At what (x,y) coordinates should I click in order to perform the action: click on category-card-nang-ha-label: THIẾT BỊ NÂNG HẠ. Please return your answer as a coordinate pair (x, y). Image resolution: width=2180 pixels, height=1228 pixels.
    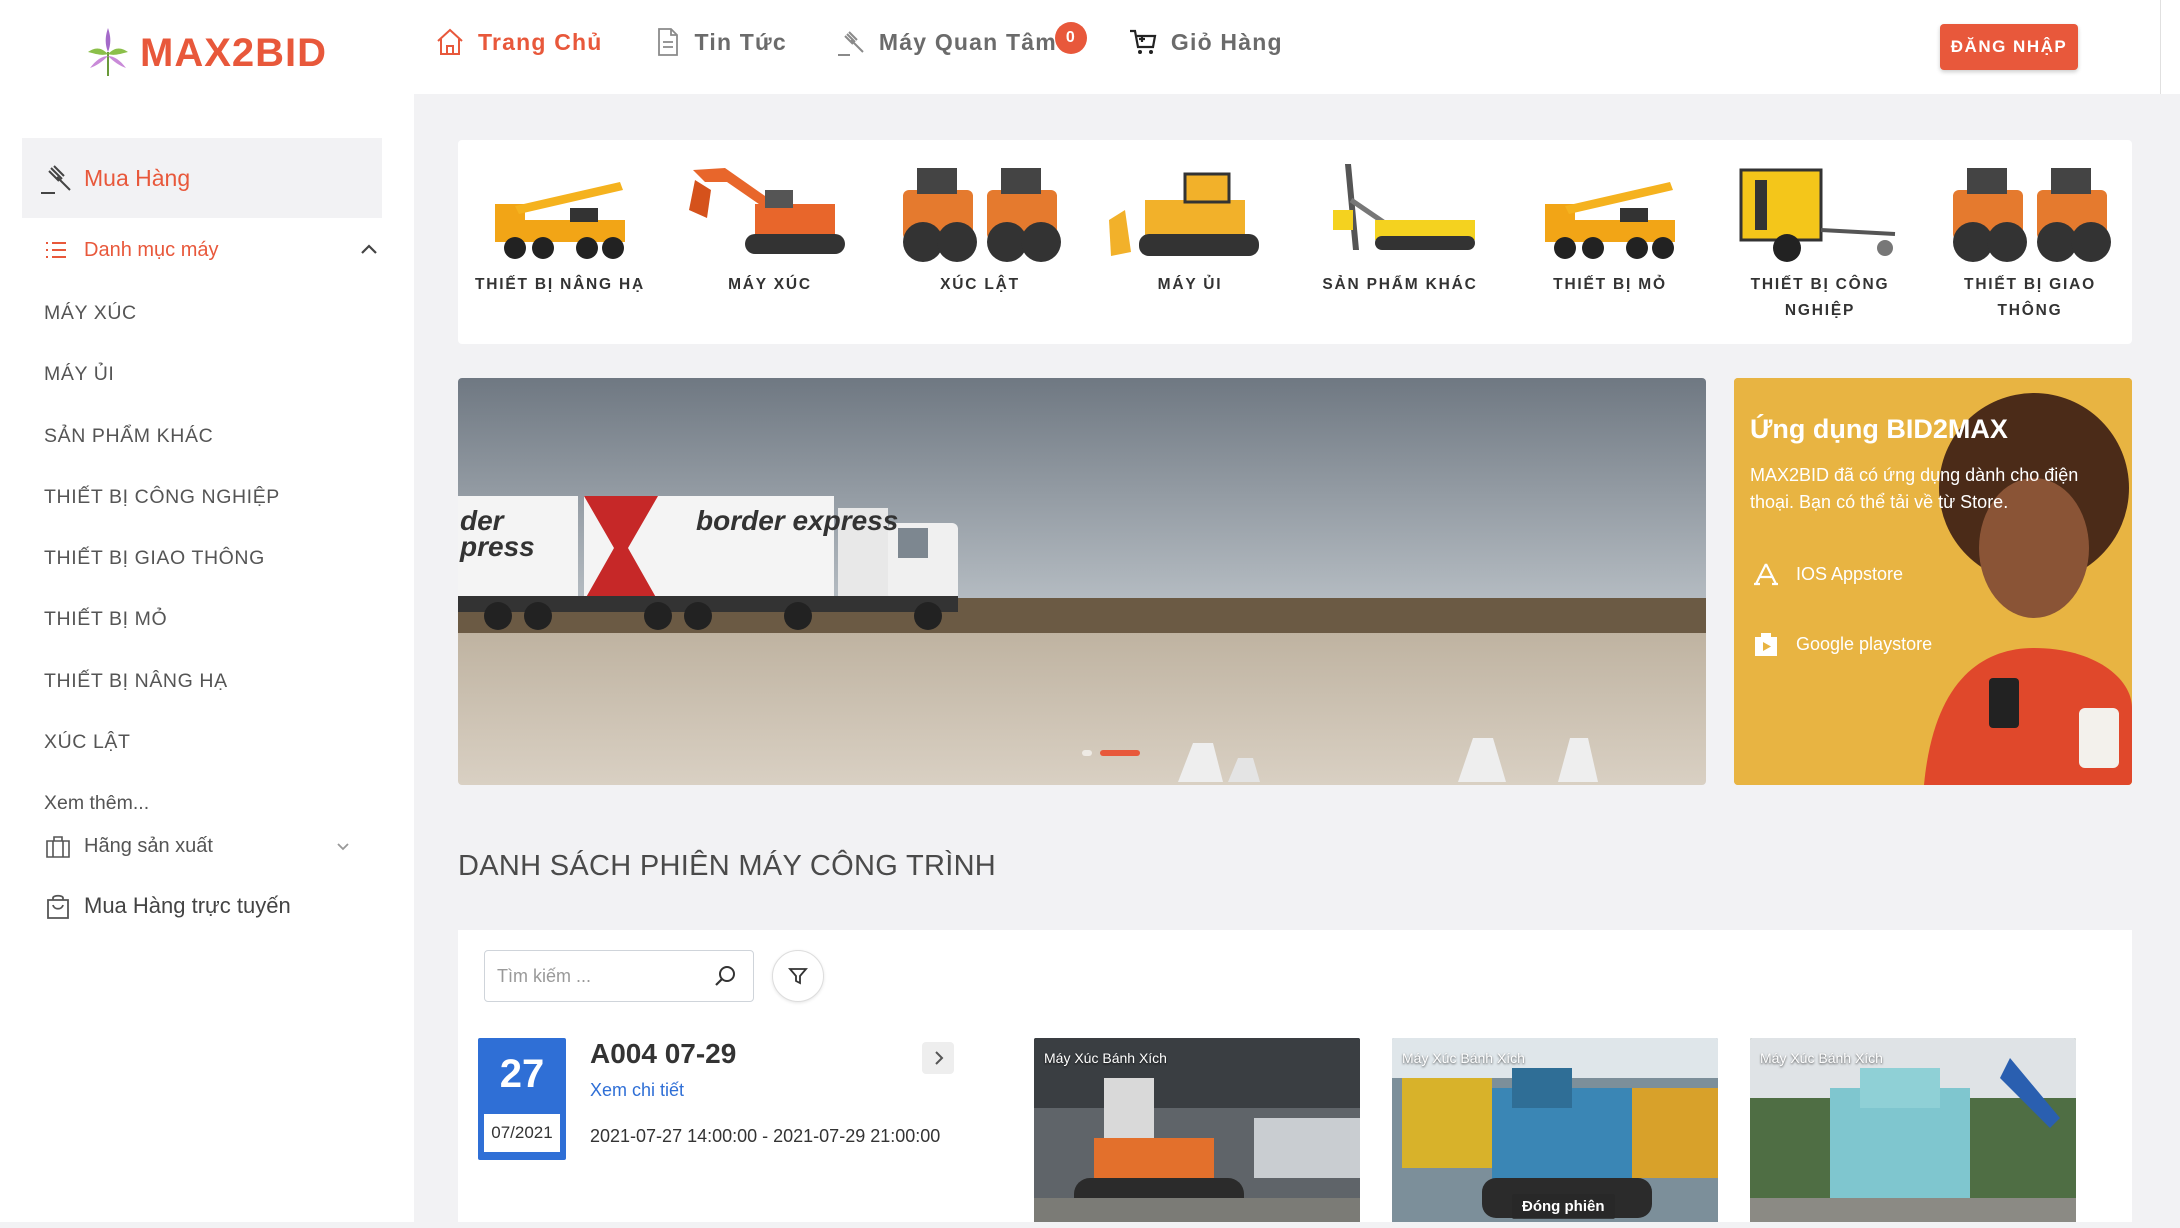
    Looking at the image, I should click on (560, 284).